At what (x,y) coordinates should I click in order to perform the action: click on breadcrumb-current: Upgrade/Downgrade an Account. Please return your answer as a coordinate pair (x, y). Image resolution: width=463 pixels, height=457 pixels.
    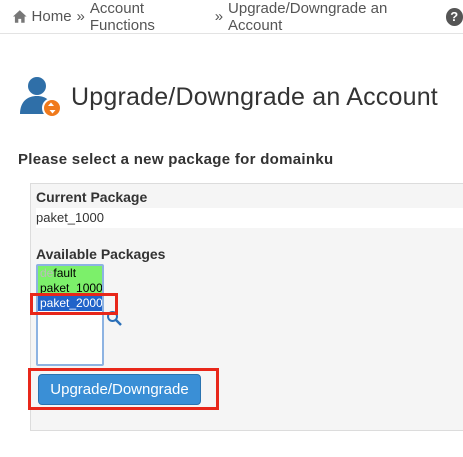
    Looking at the image, I should click on (308, 17).